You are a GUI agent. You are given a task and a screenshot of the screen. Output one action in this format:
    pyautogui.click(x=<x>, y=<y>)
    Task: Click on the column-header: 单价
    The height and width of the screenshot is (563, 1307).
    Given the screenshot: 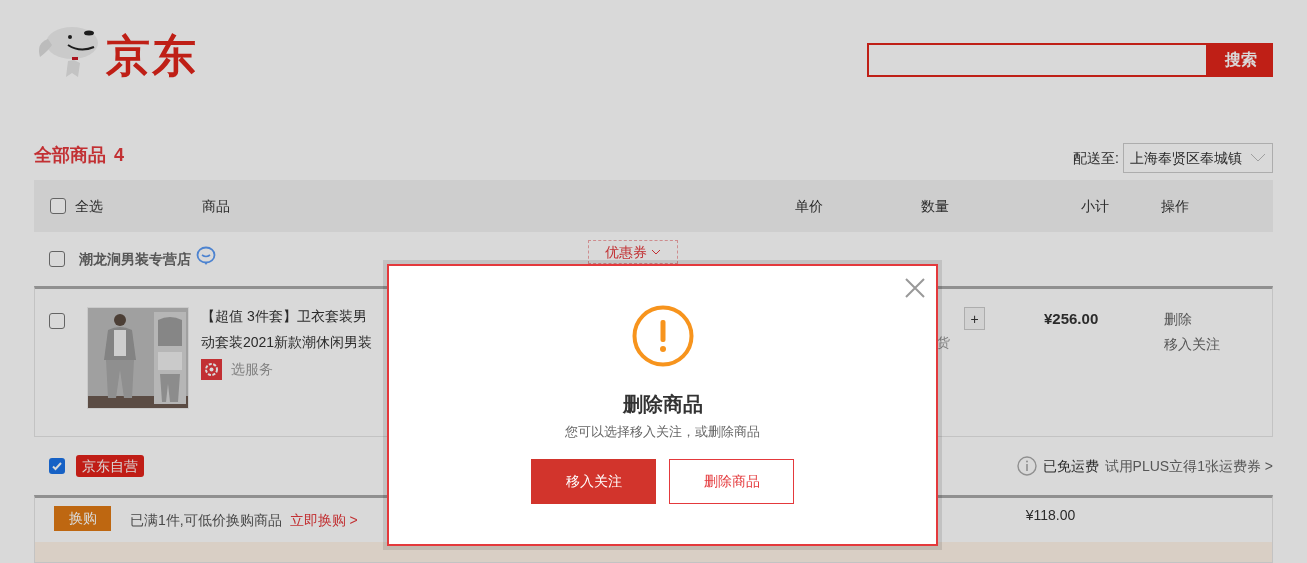 What is the action you would take?
    pyautogui.click(x=809, y=206)
    